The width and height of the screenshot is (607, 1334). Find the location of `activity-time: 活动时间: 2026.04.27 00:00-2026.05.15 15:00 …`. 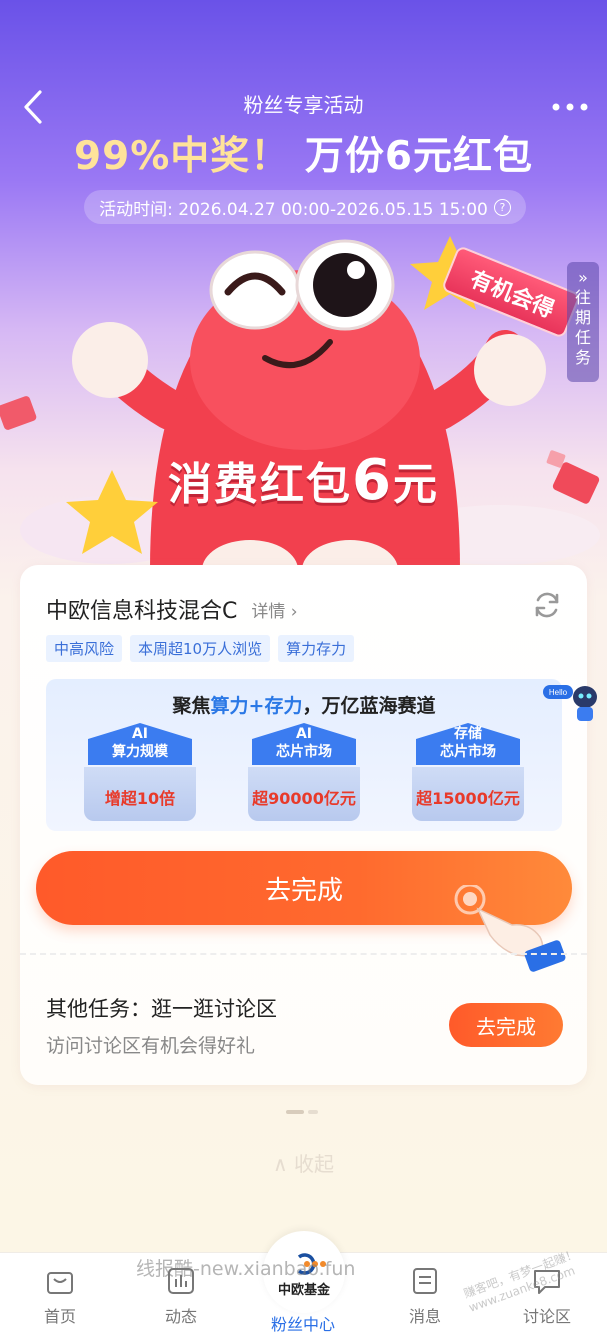

activity-time: 活动时间: 2026.04.27 00:00-2026.05.15 15:00 … is located at coordinates (305, 207).